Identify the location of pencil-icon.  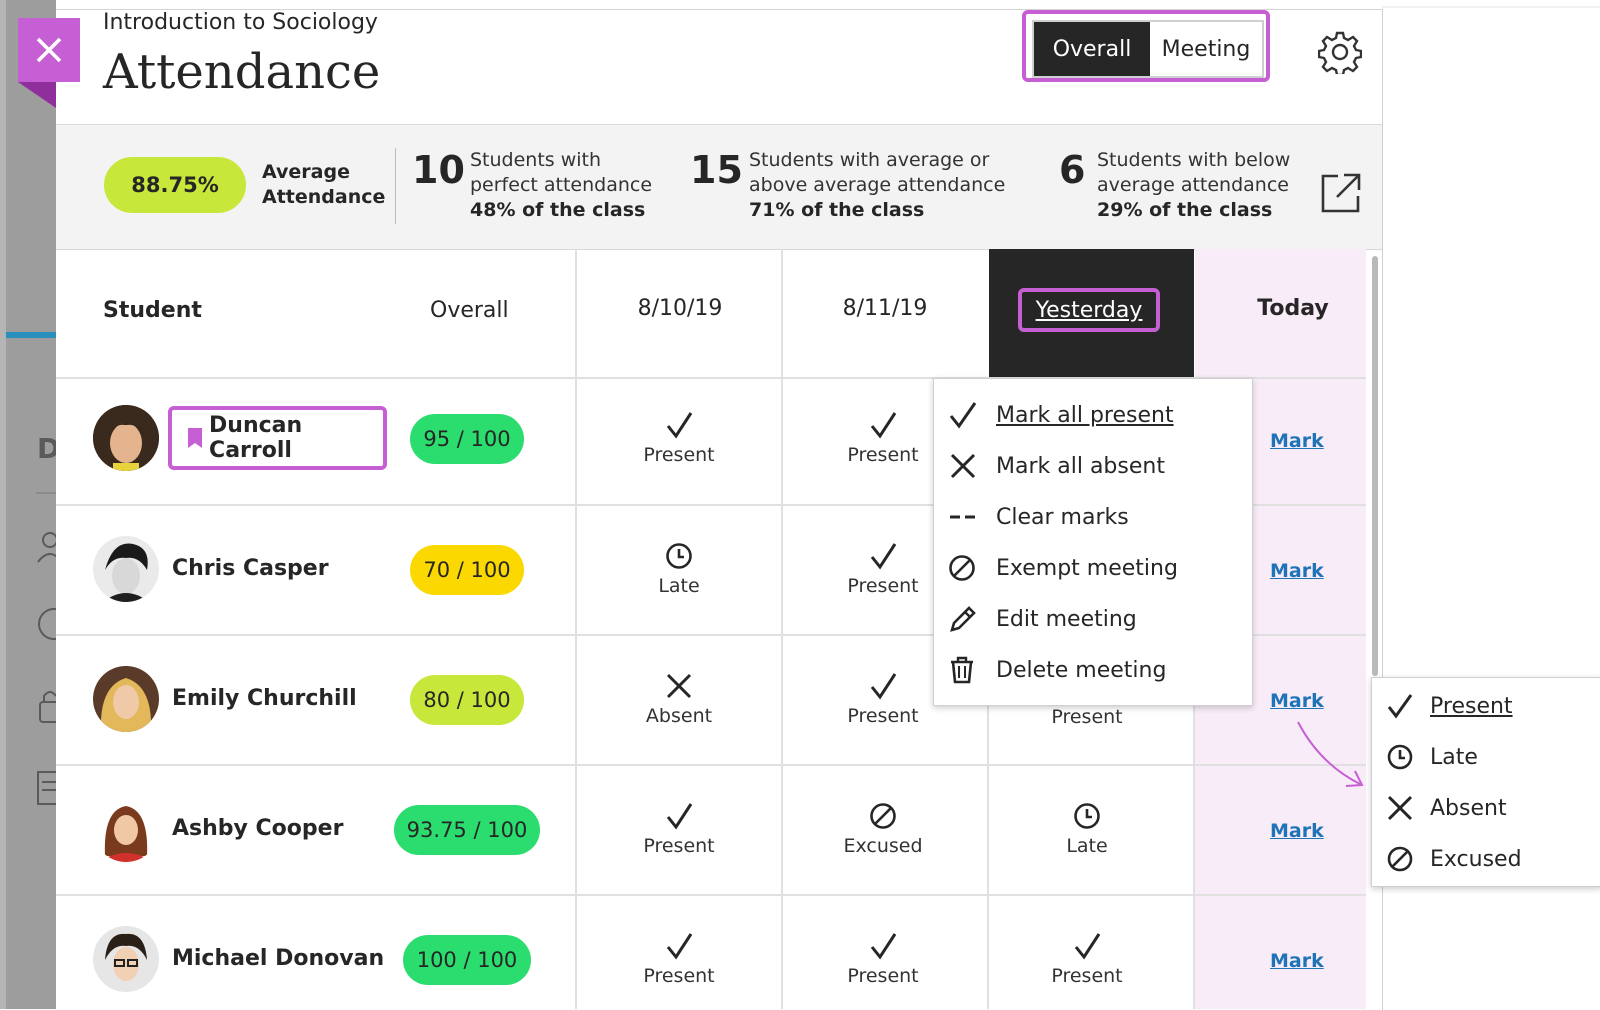
(963, 619).